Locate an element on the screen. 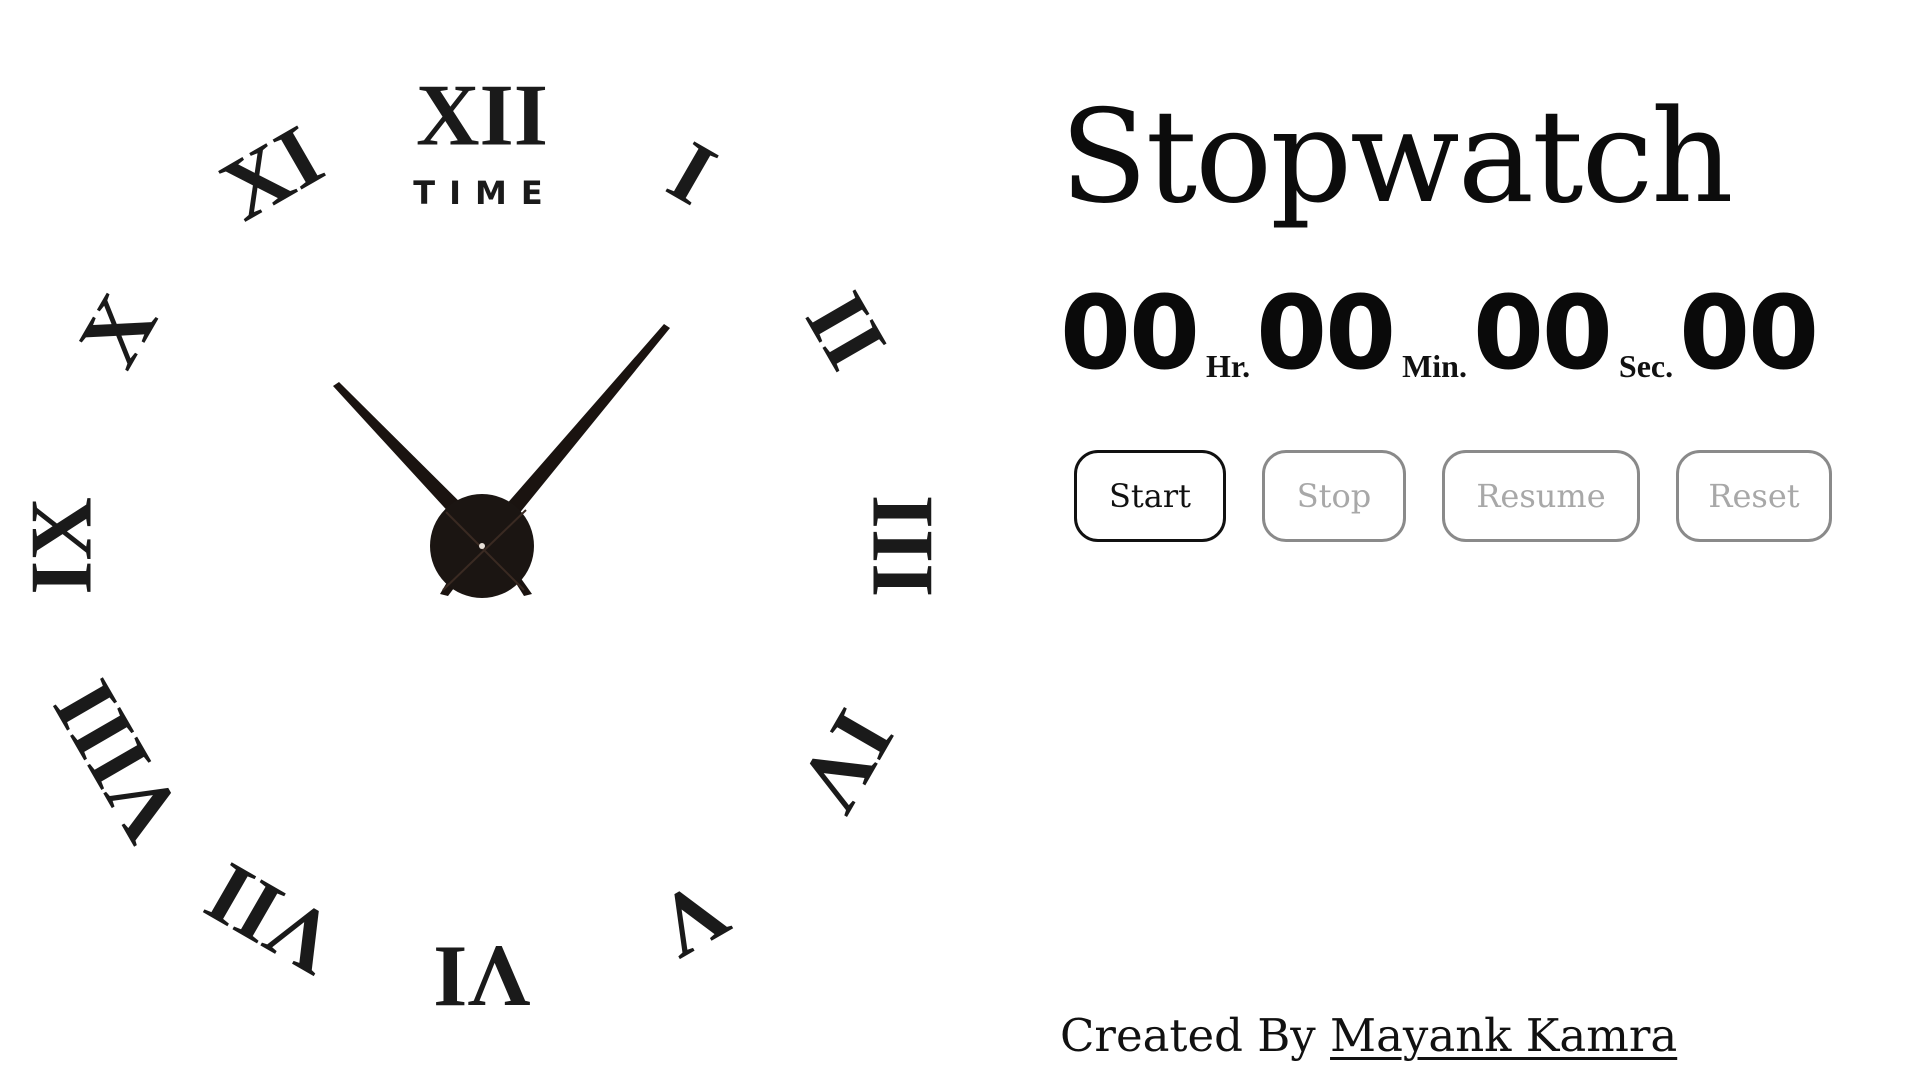 This screenshot has height=1080, width=1920. clock-hands is located at coordinates (501, 461).